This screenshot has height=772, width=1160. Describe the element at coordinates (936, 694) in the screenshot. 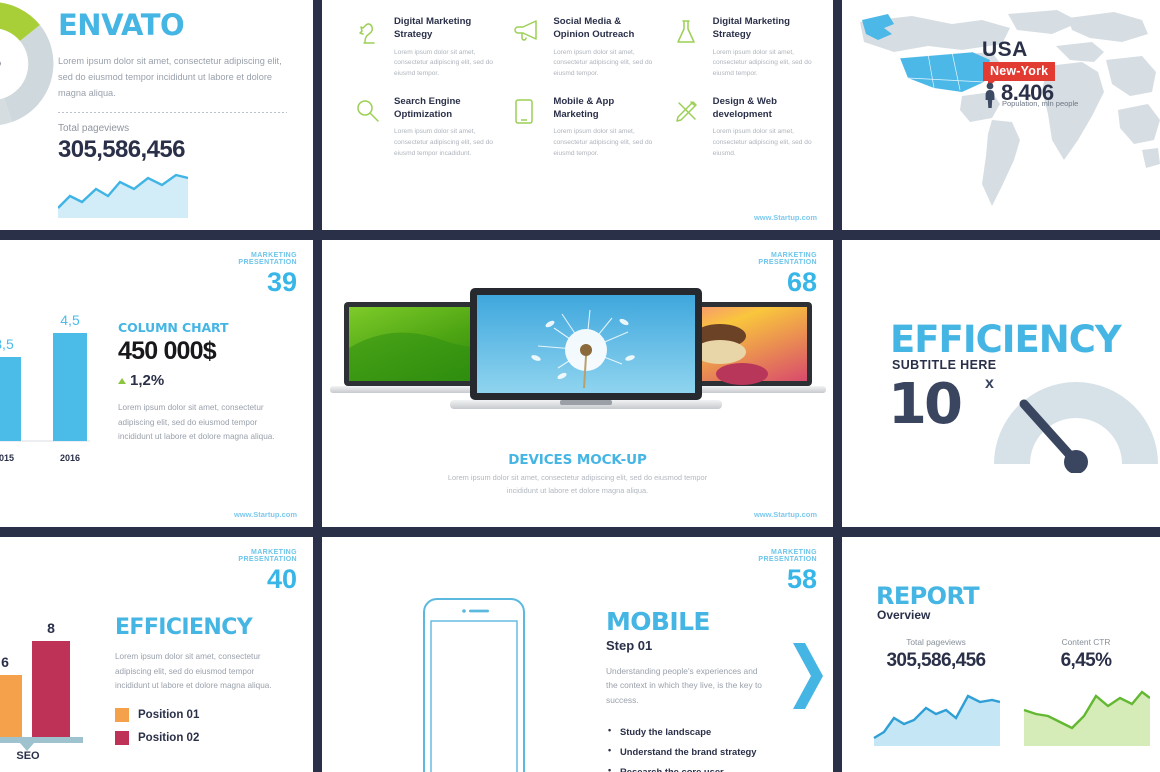

I see `kpi-card: Total pageviews 305,586,456` at that location.